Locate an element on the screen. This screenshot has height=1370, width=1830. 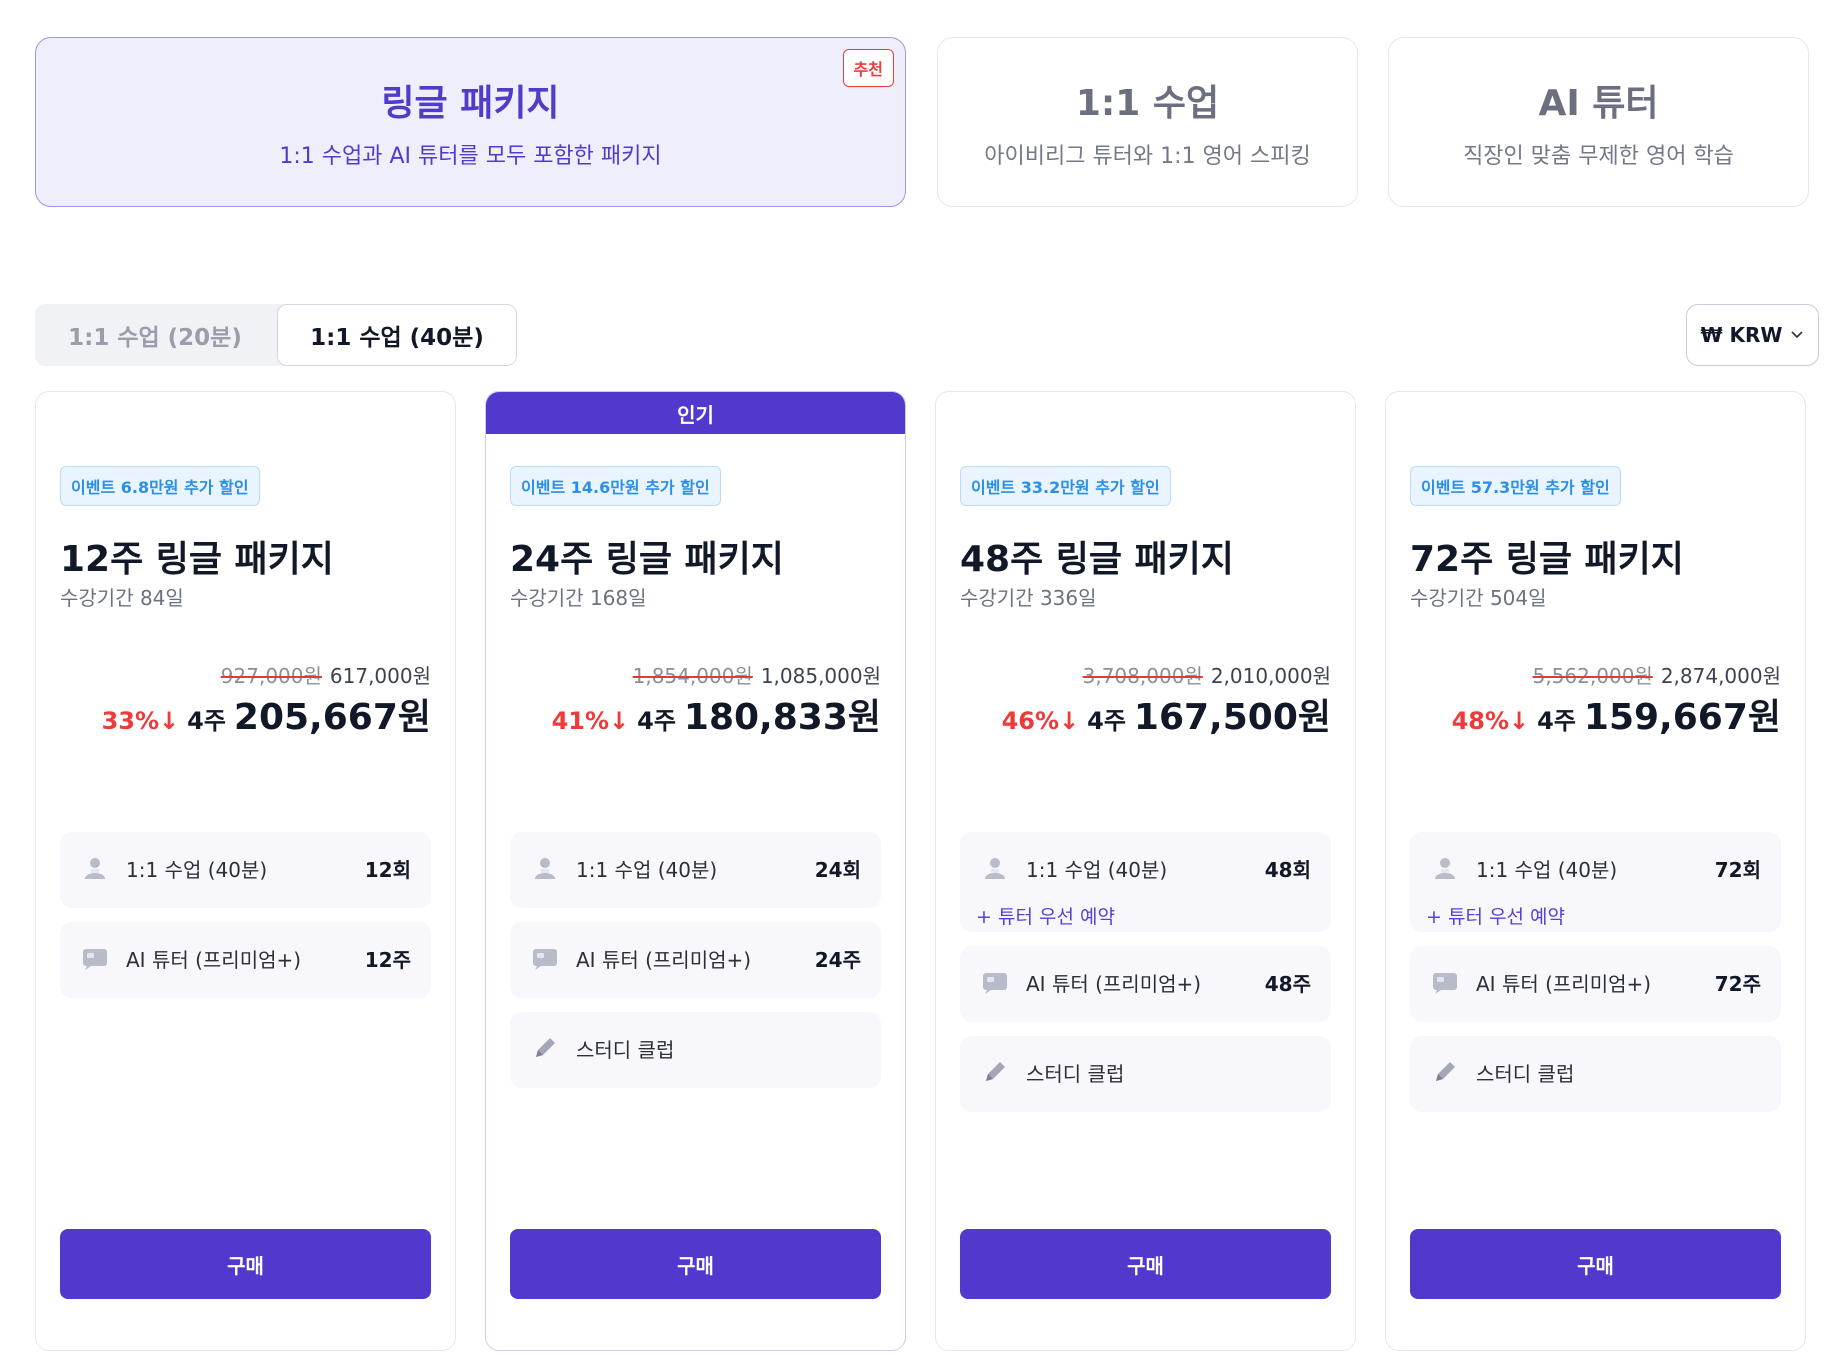
feature-value: 72주 is located at coordinates (1737, 983).